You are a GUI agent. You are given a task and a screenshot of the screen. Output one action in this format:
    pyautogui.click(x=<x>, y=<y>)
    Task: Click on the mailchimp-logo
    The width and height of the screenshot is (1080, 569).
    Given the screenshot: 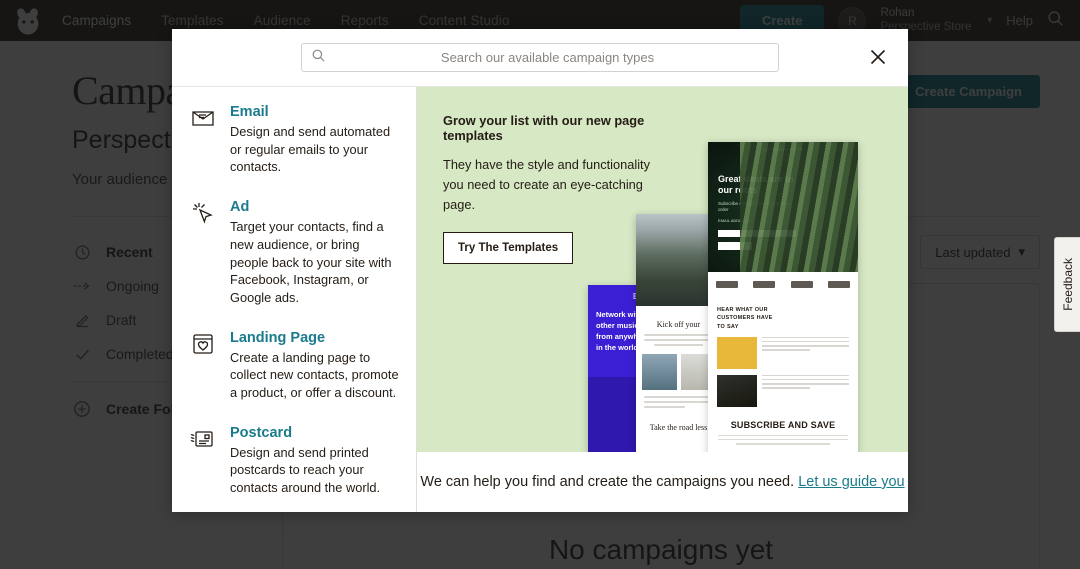 What is the action you would take?
    pyautogui.click(x=28, y=21)
    